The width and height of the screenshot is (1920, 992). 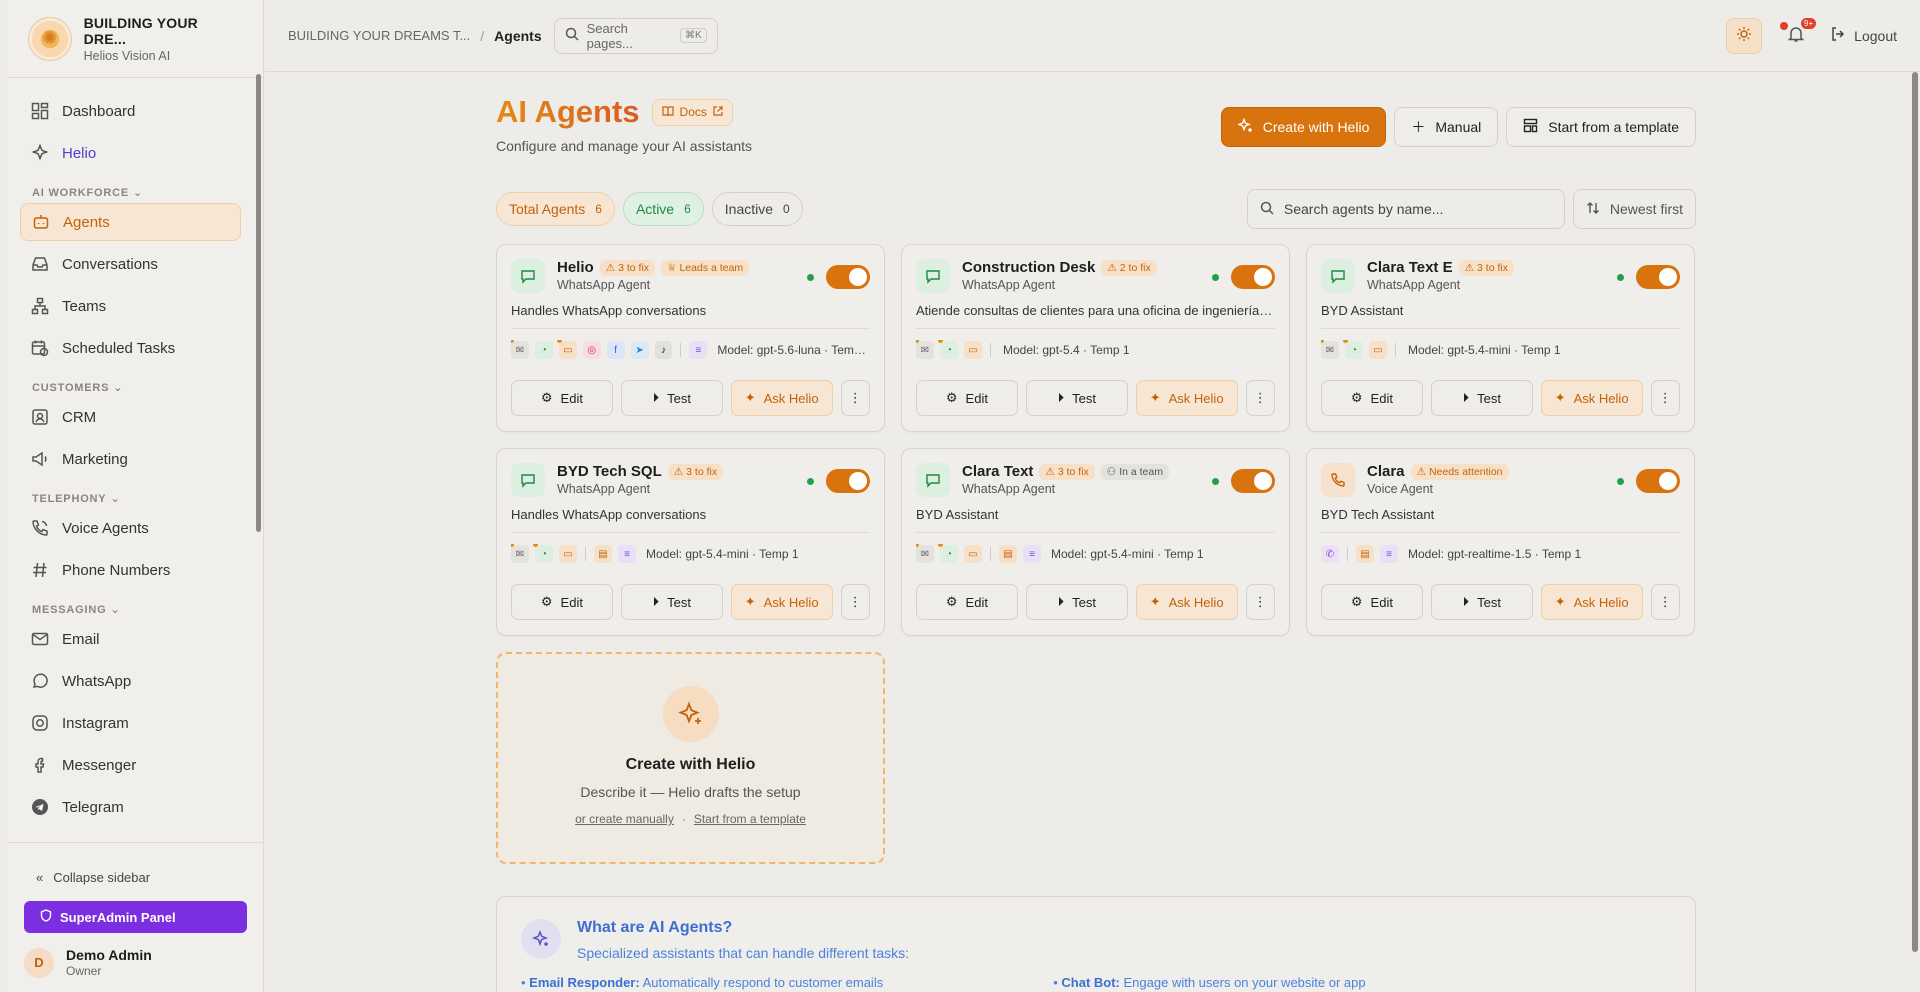 I want to click on sidebar-item-telegram: Telegram, so click(x=130, y=807).